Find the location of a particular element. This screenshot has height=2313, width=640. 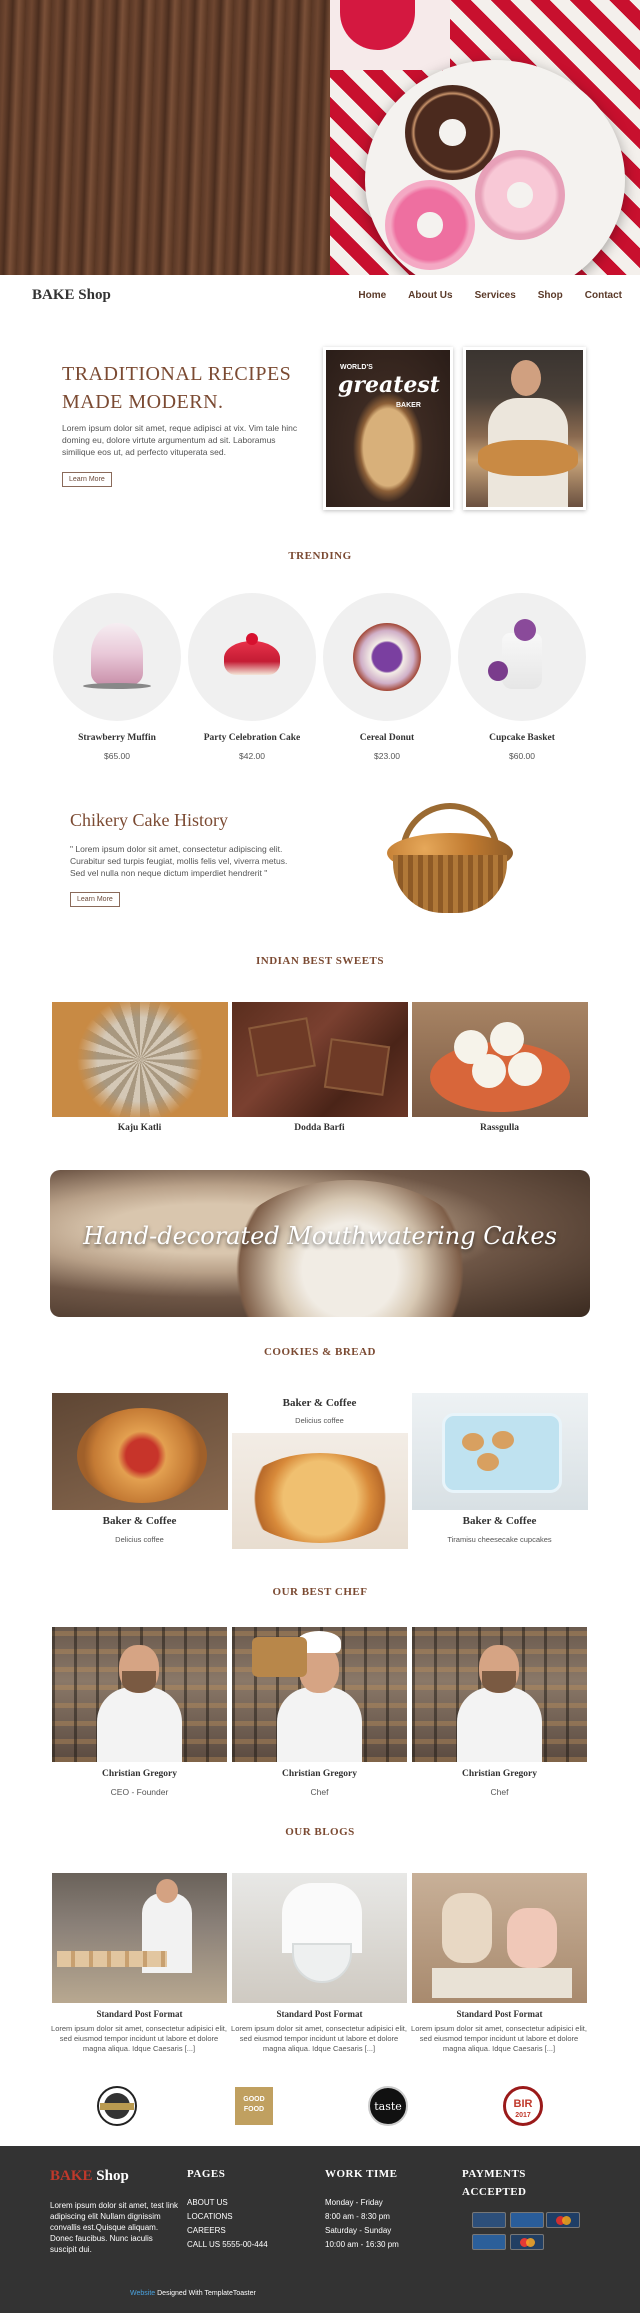

nav-home: Home is located at coordinates (372, 295).